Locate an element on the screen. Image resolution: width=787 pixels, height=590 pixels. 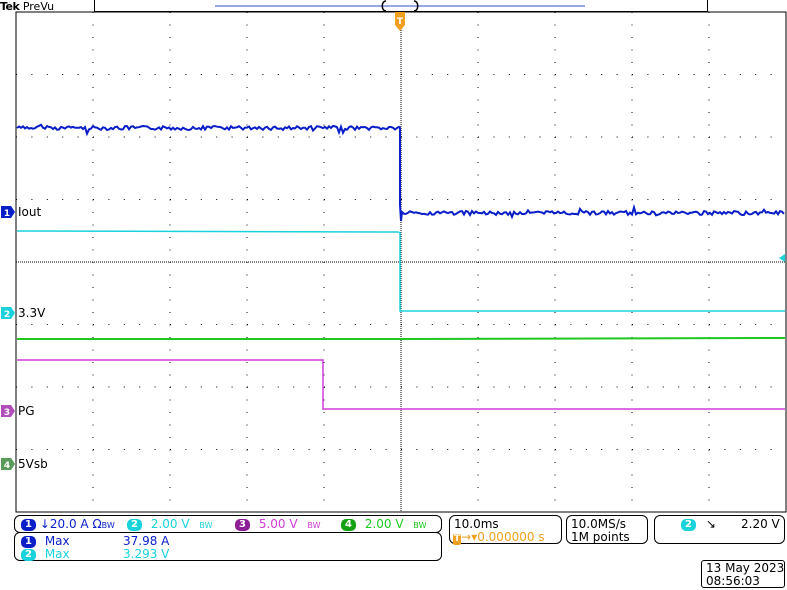
ch4-ground-marker: 4 is located at coordinates (8, 464).